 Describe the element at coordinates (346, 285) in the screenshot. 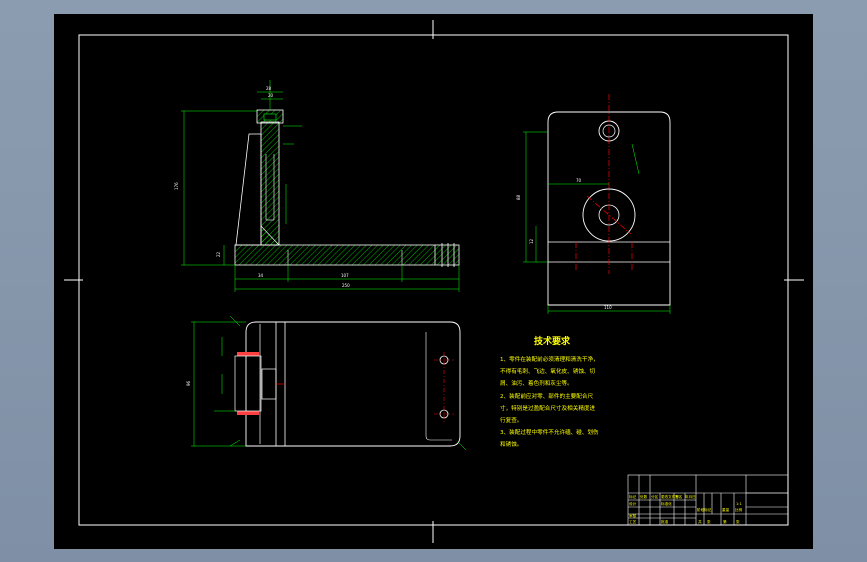

I see `dim-total-length: 250` at that location.